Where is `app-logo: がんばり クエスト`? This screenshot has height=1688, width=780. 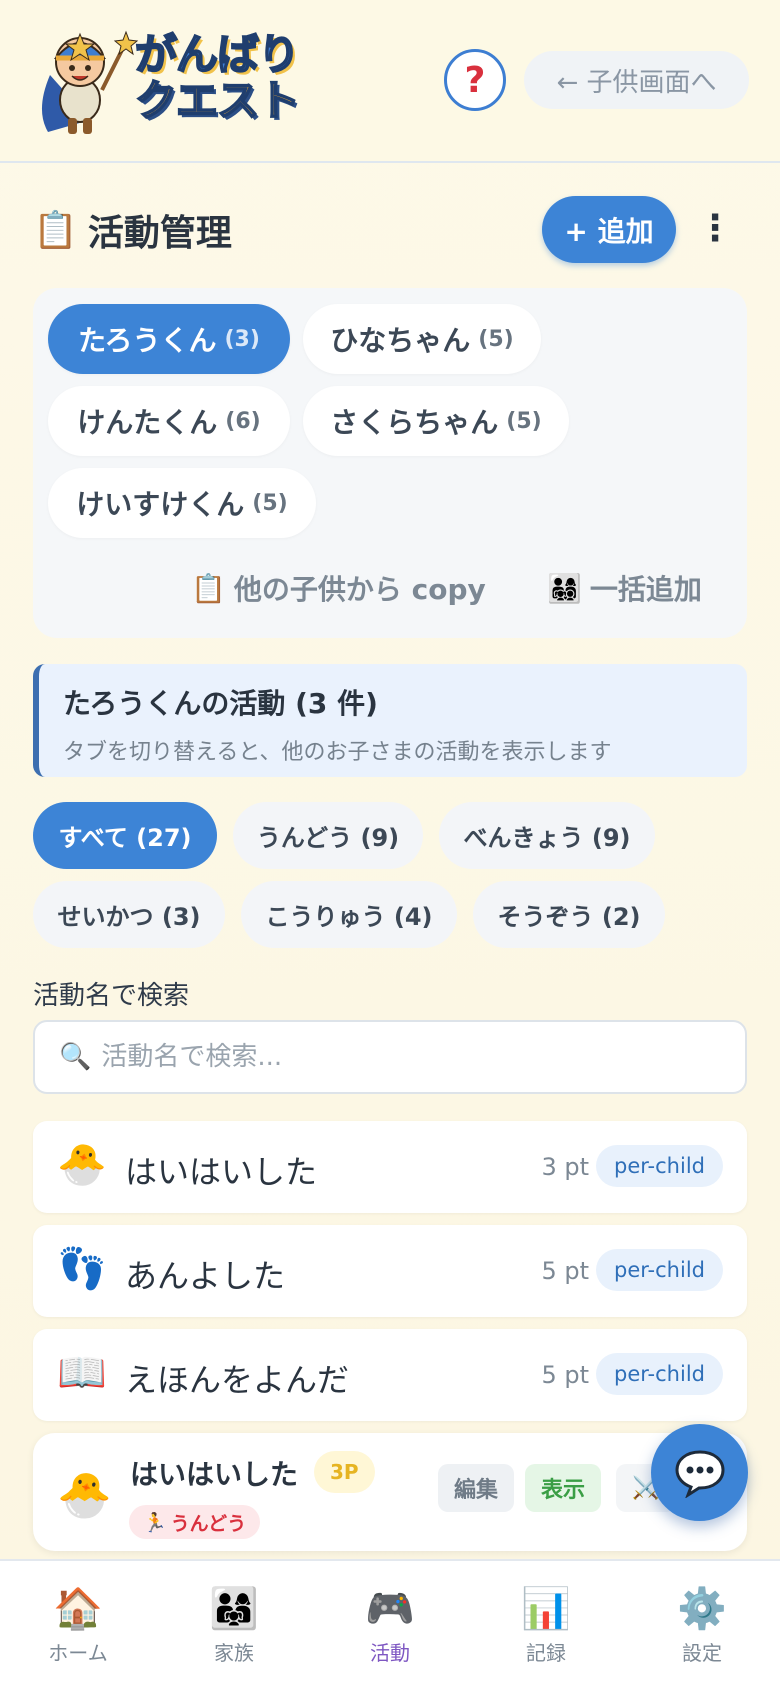
app-logo: がんばり クエスト is located at coordinates (175, 80).